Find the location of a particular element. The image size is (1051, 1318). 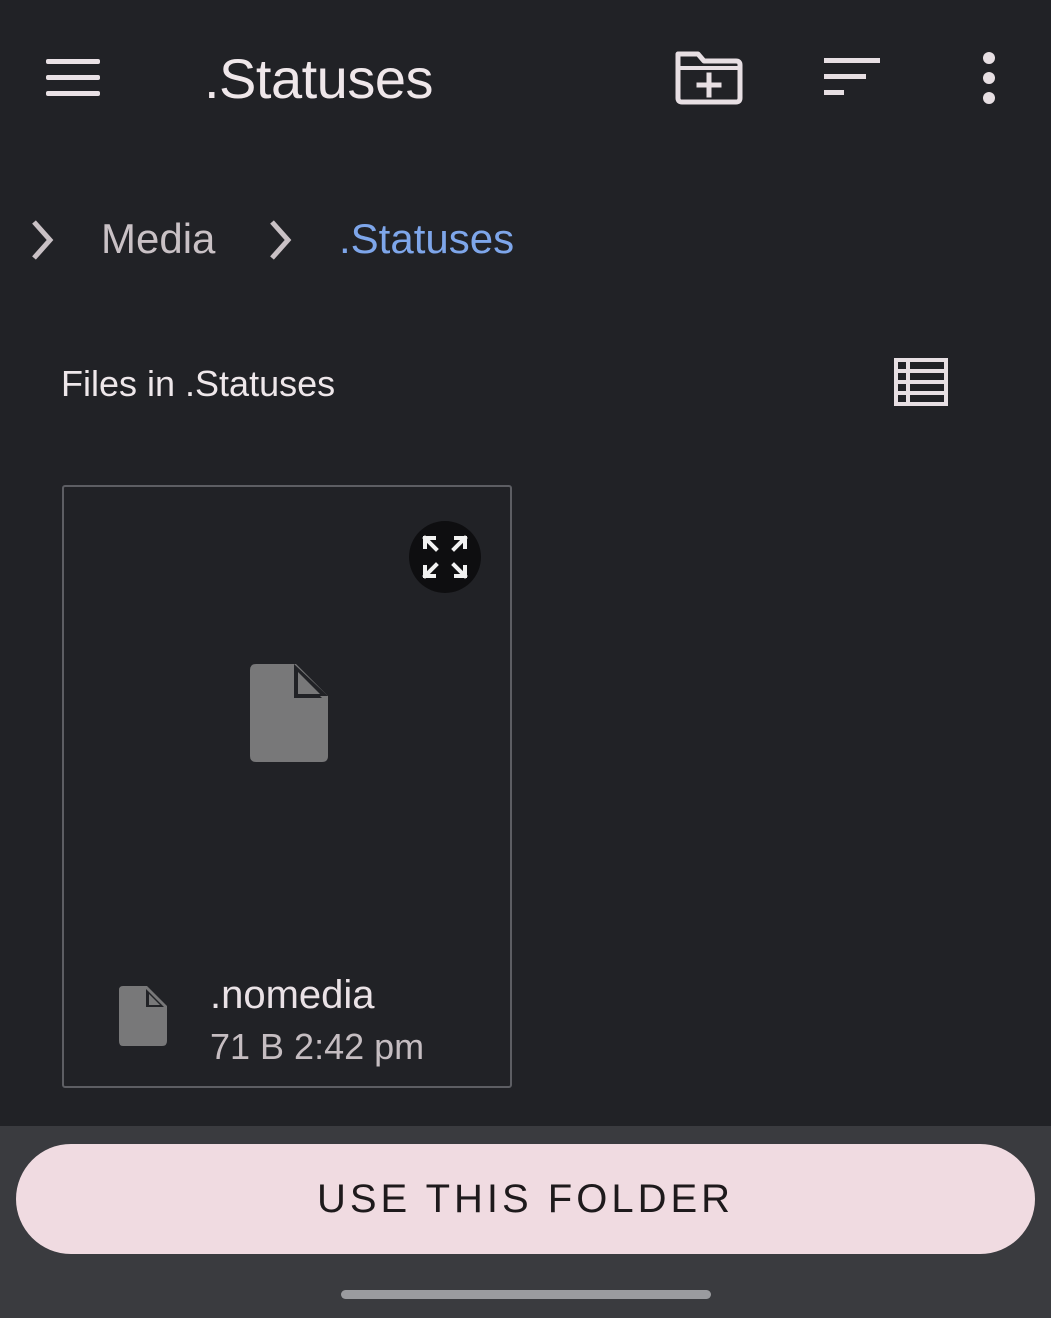

page-title: .Statuses is located at coordinates (318, 78).